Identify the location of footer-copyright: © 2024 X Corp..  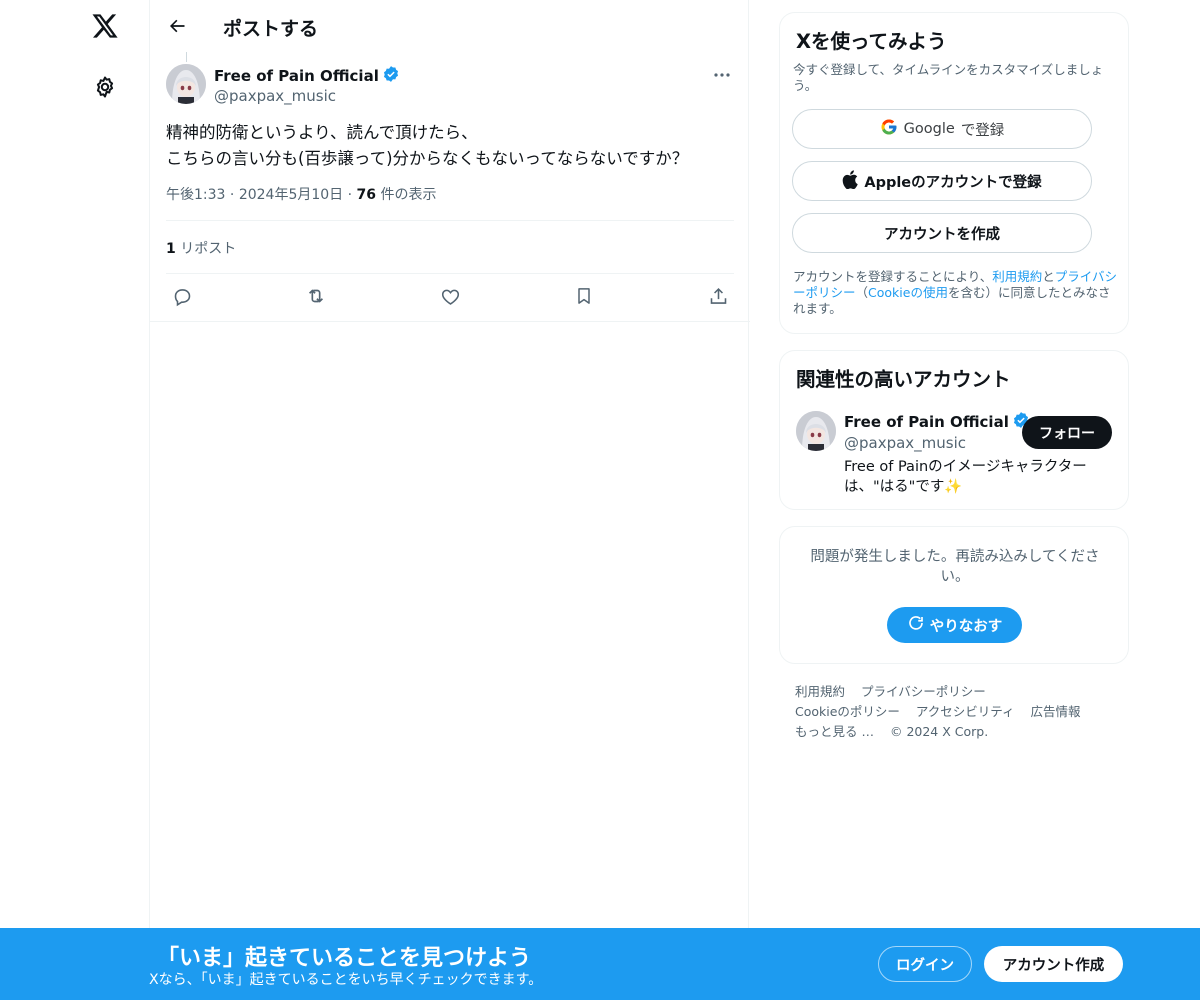
(939, 731).